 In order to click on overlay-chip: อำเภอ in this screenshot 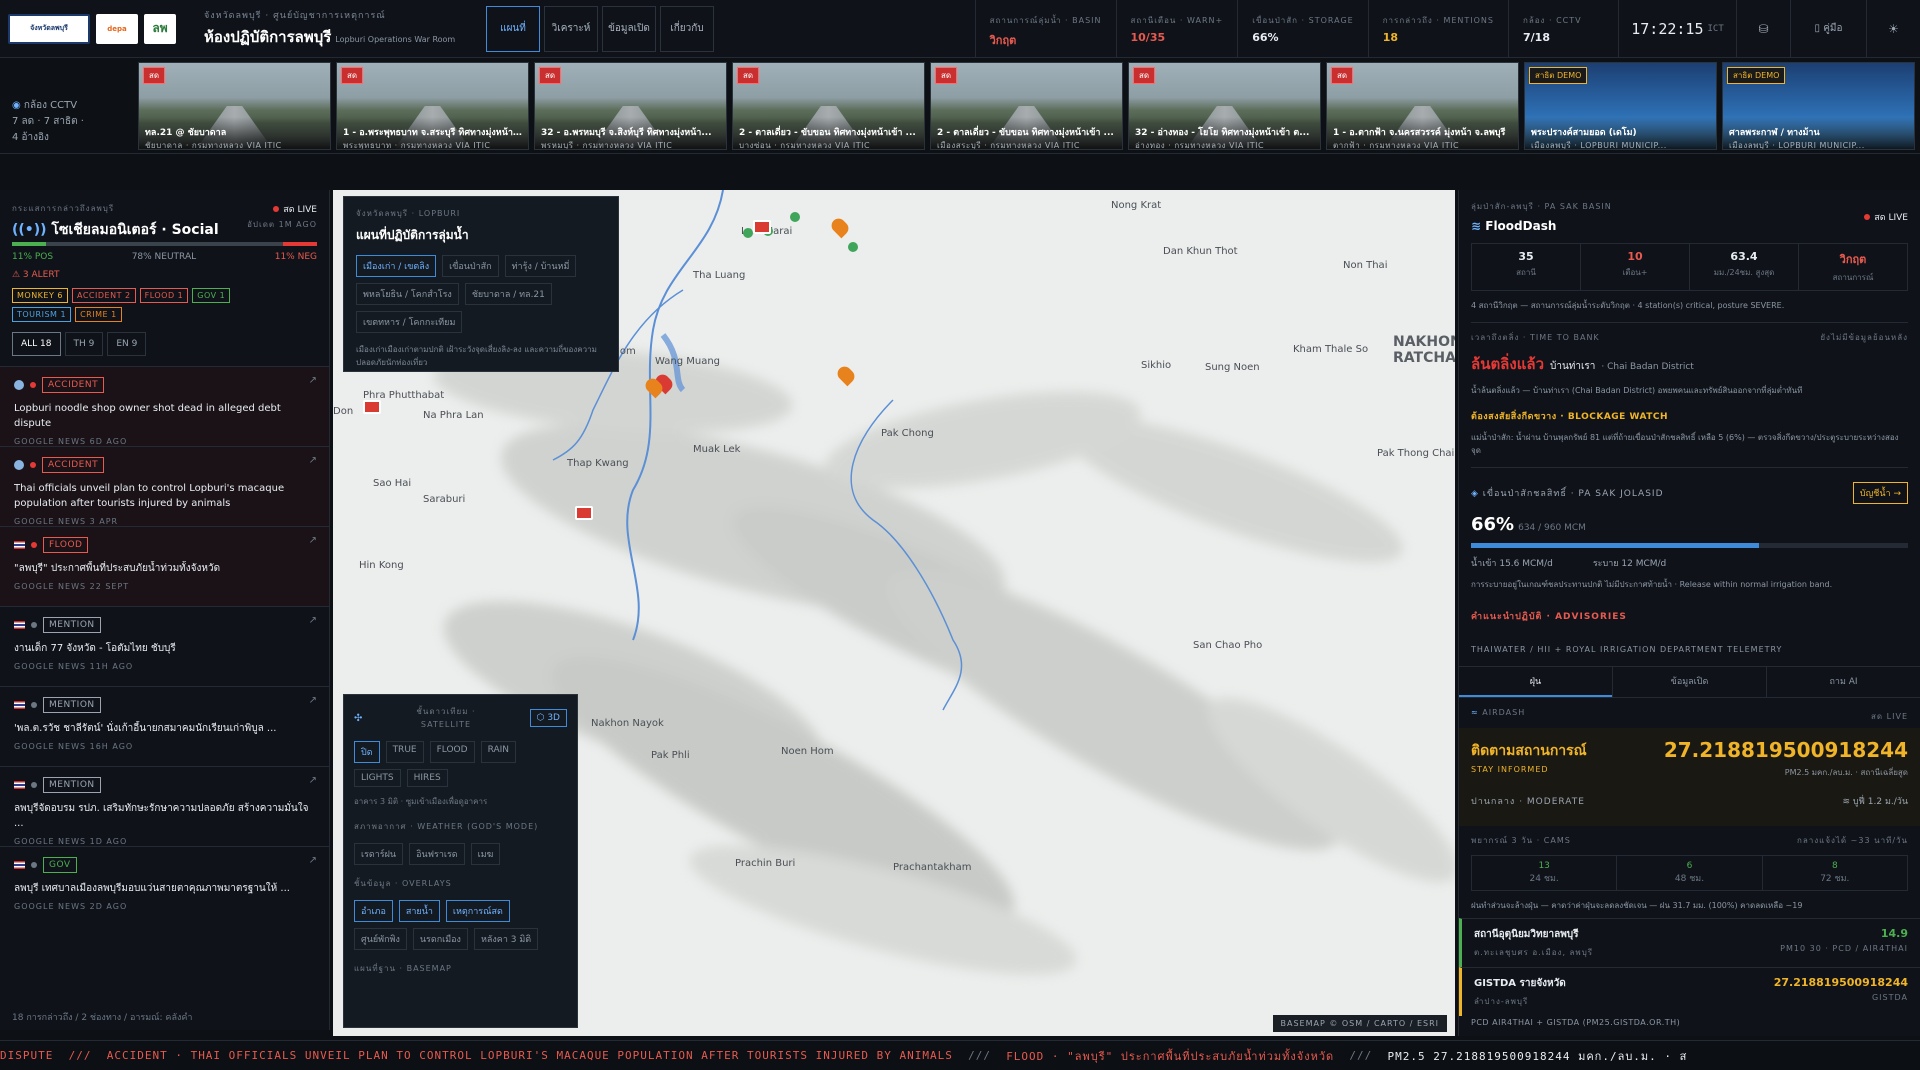, I will do `click(373, 911)`.